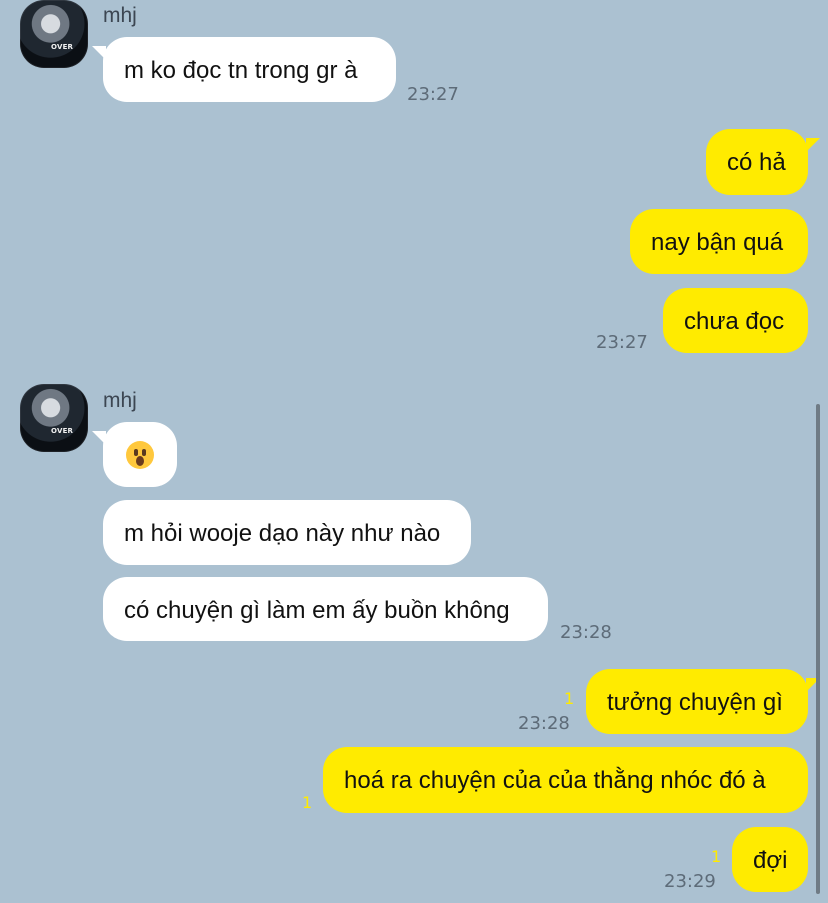  I want to click on message-text: chưa đọc, so click(734, 321).